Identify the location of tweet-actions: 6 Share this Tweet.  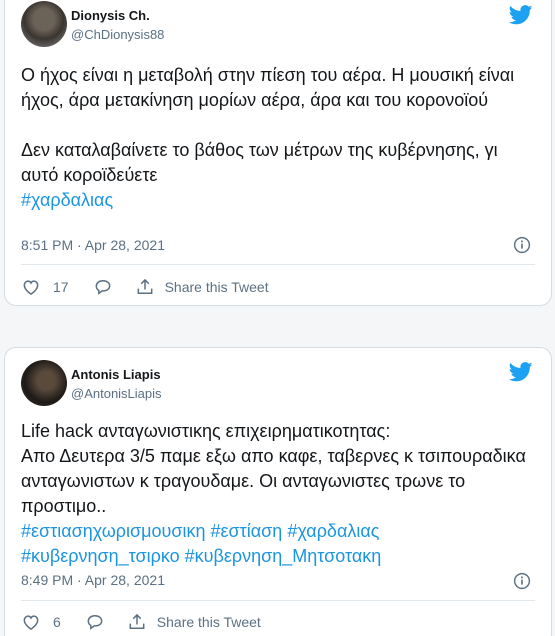
(278, 622).